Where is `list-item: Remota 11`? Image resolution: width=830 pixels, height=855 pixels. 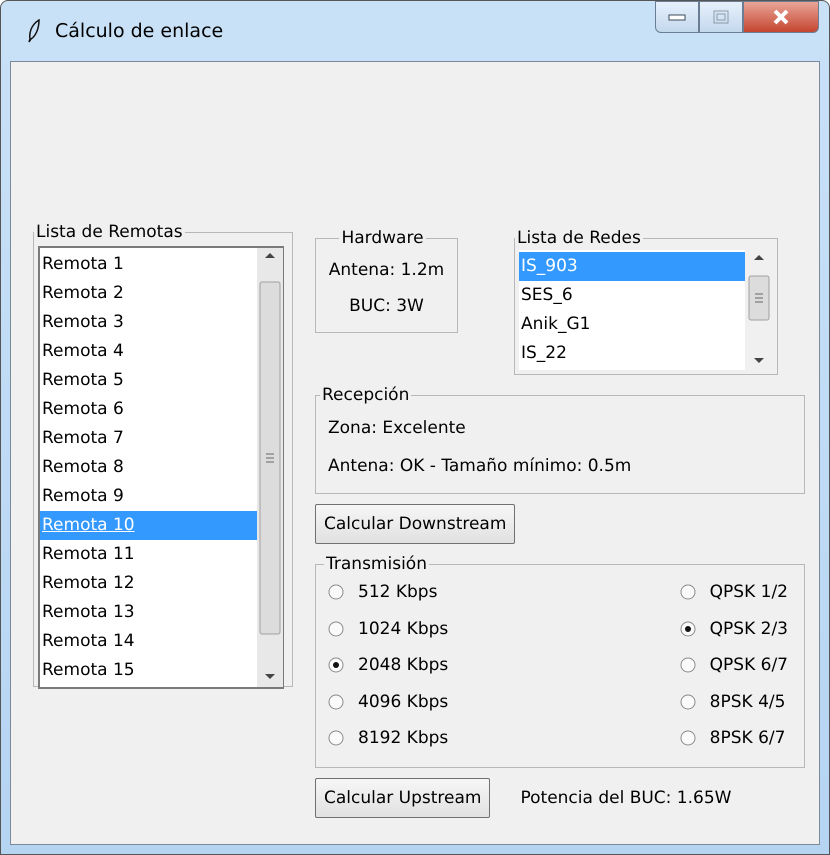 list-item: Remota 11 is located at coordinates (148, 554).